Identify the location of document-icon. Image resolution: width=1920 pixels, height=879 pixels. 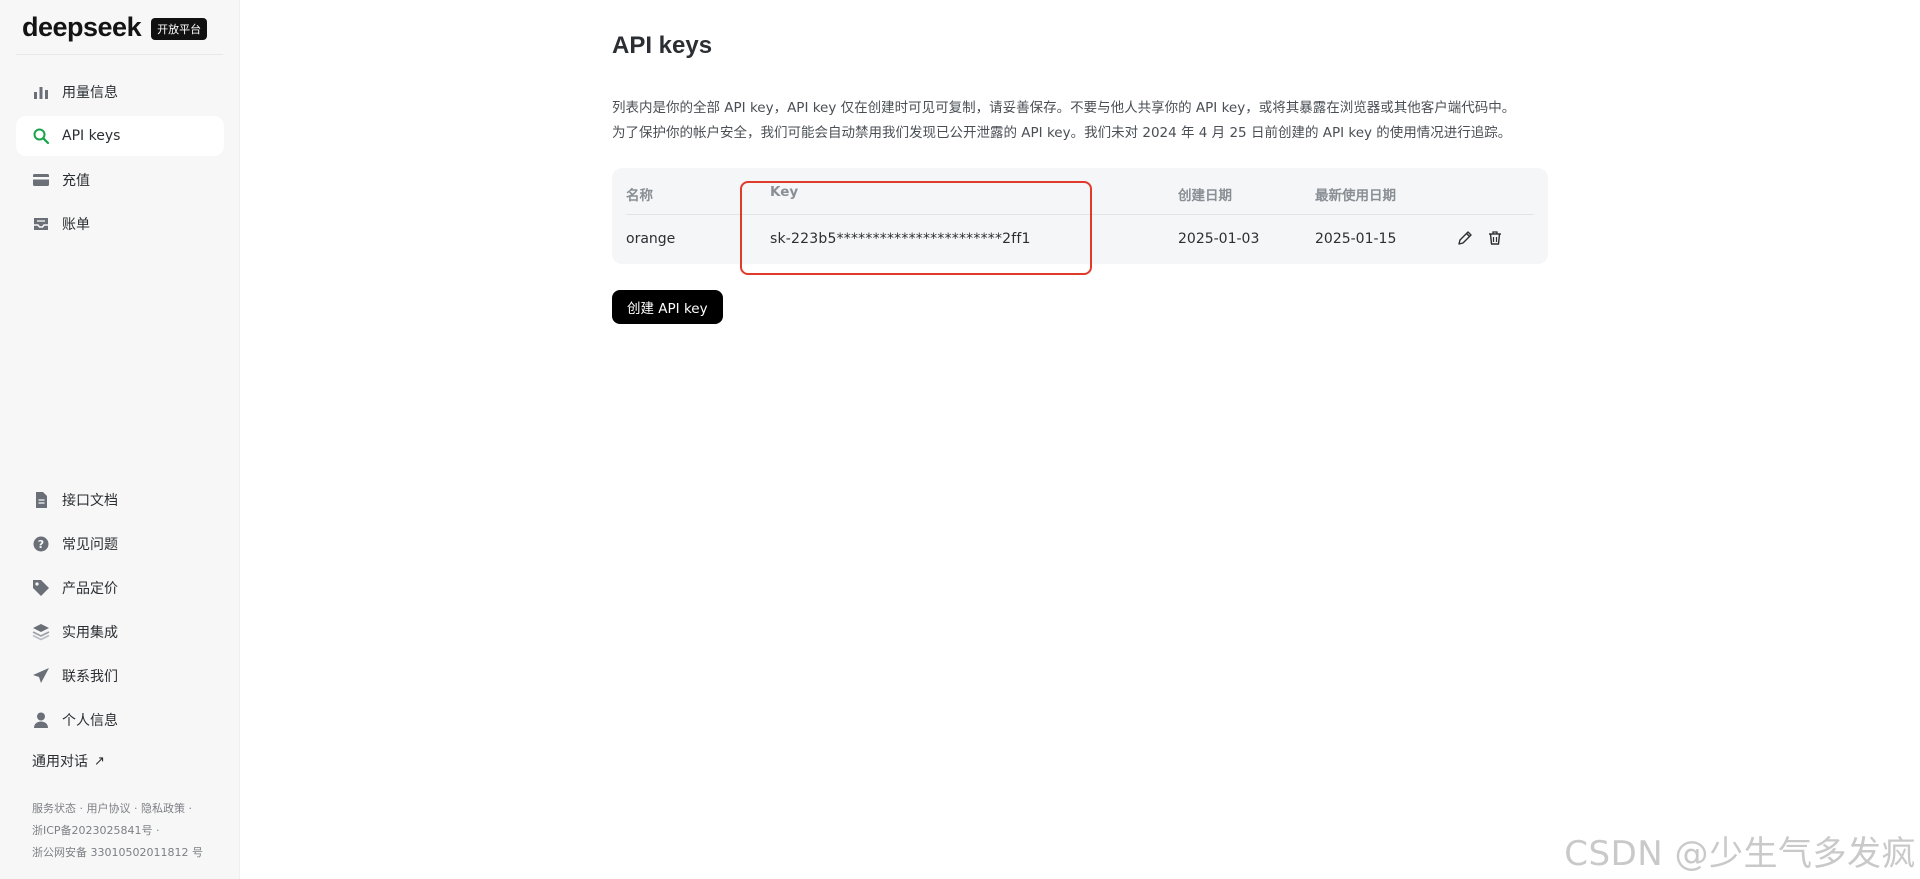
(41, 500).